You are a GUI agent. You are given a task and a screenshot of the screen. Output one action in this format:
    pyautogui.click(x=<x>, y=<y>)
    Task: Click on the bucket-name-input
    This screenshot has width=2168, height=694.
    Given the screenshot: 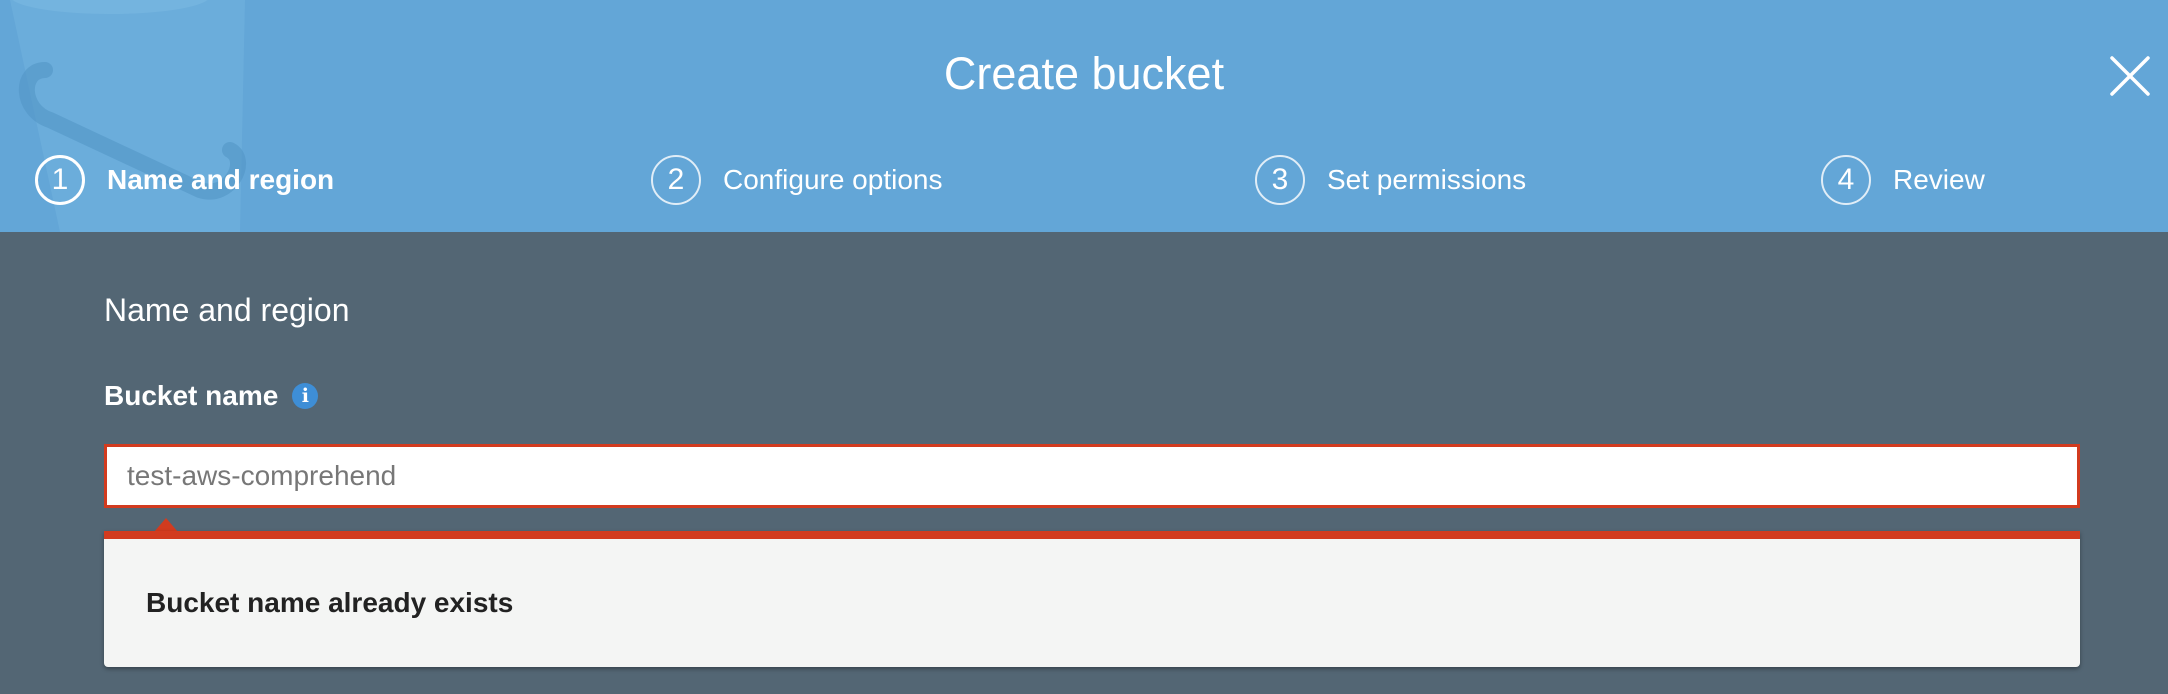 What is the action you would take?
    pyautogui.click(x=1092, y=476)
    